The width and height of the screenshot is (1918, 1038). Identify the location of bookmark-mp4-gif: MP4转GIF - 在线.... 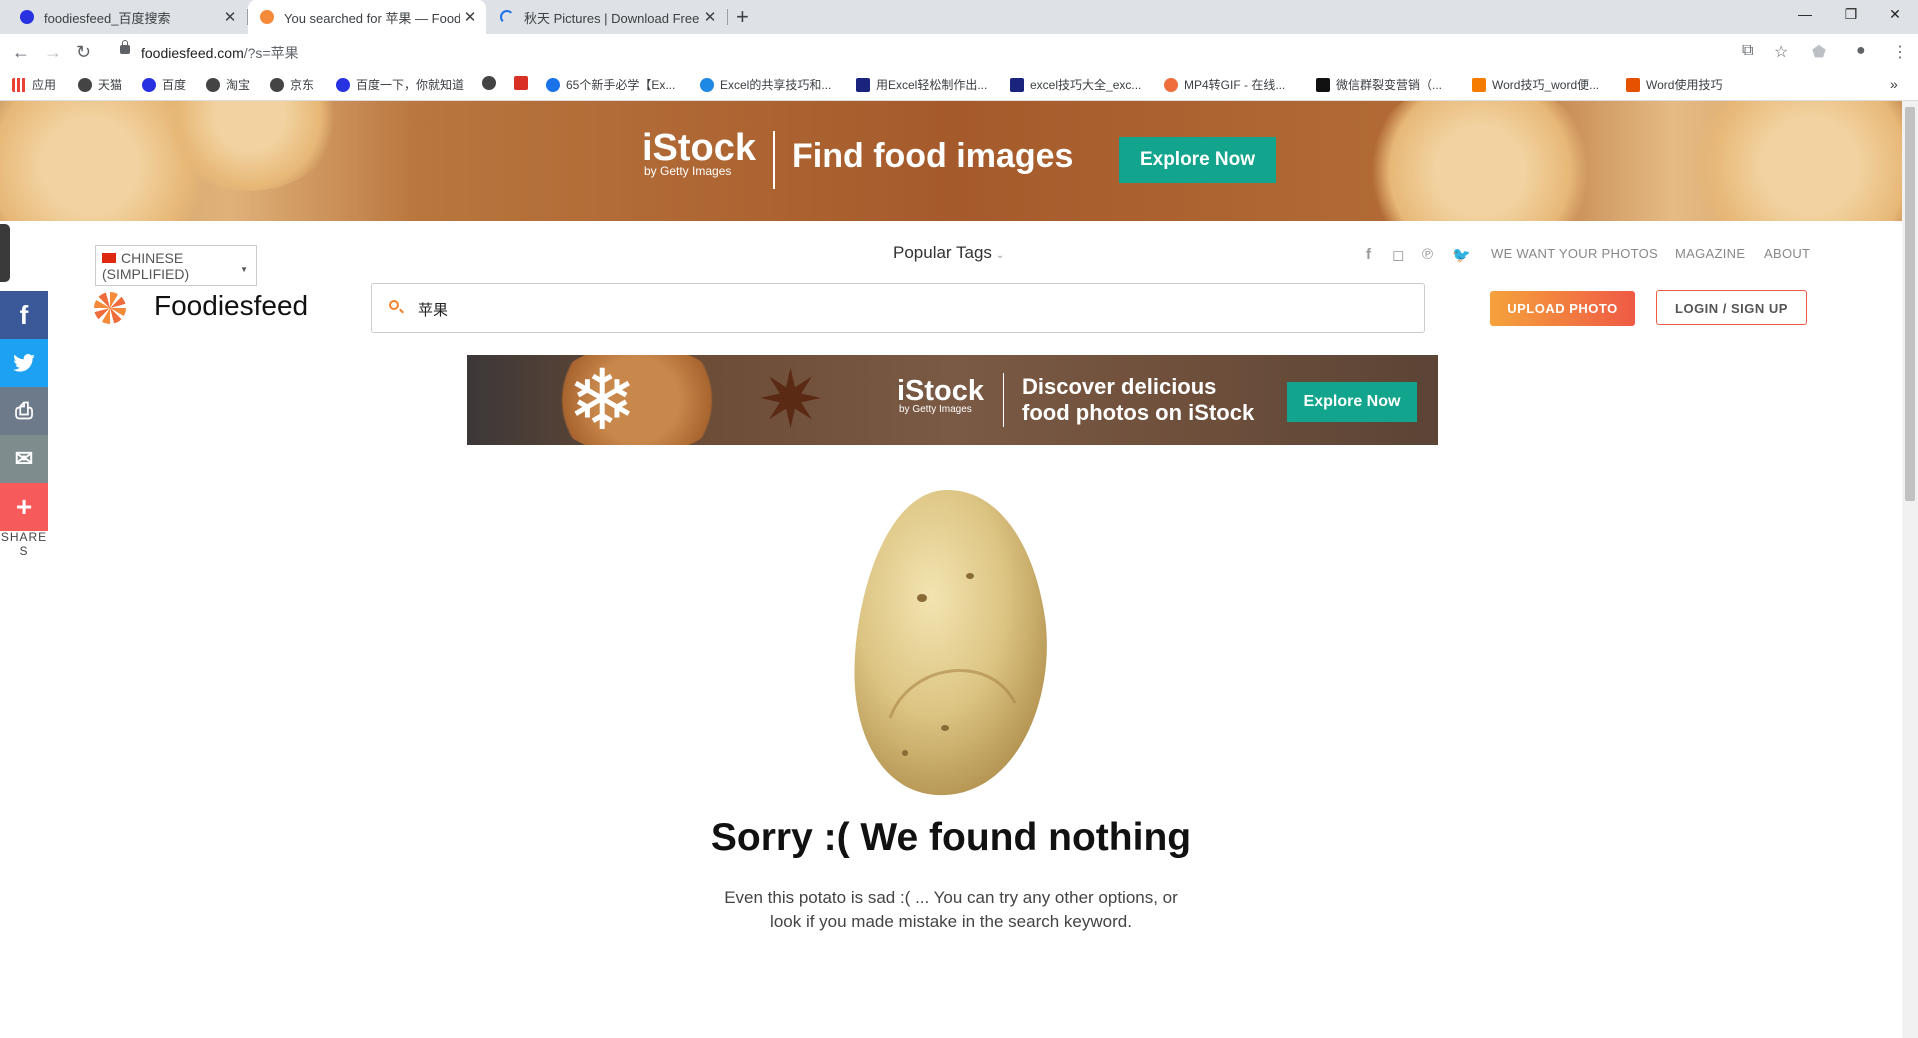
(1224, 84).